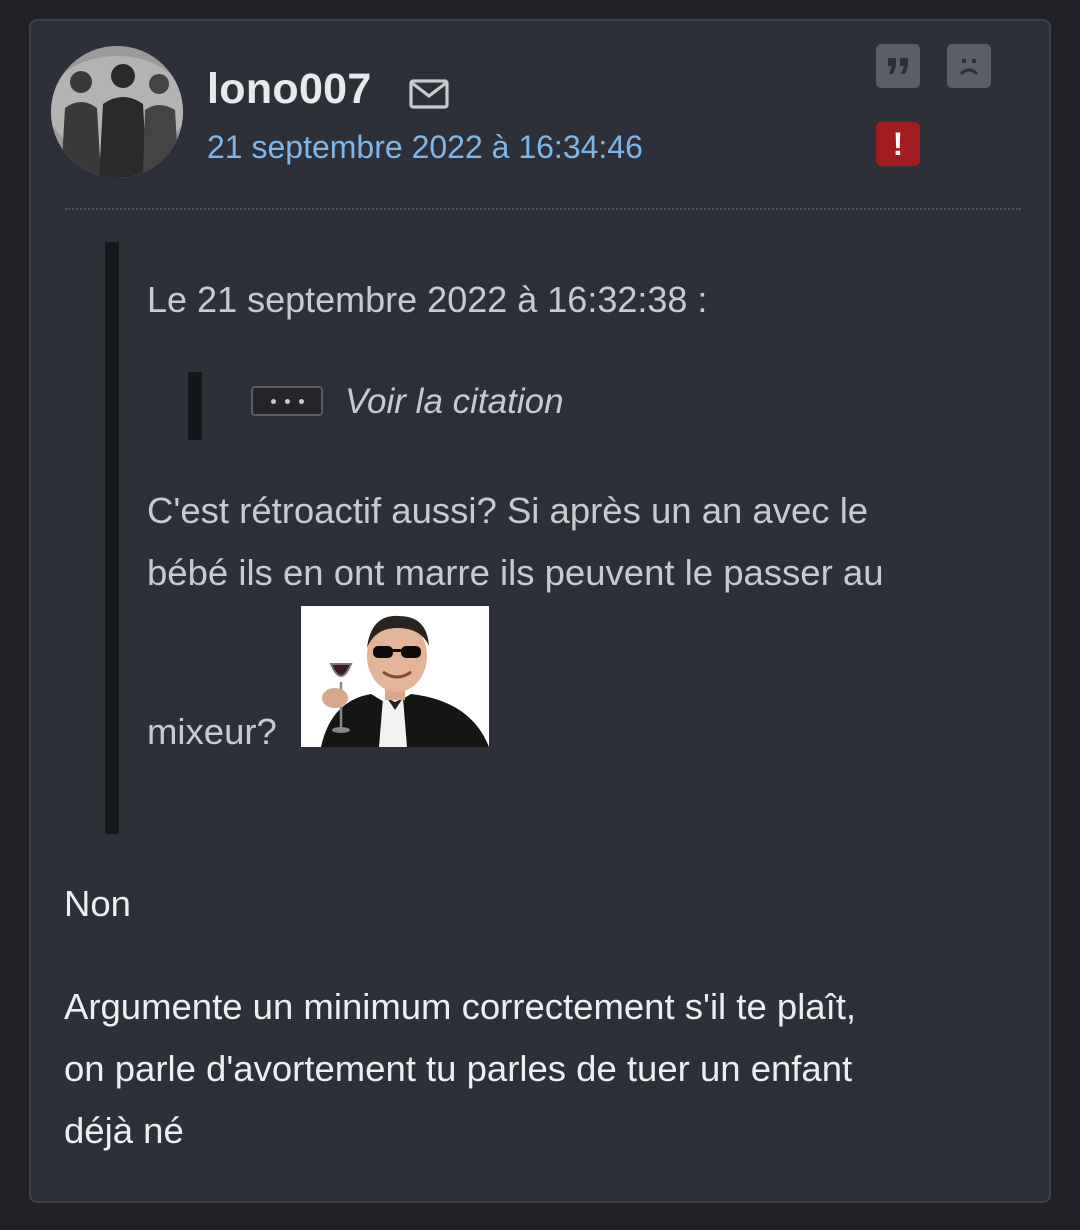 This screenshot has width=1080, height=1230. I want to click on envelope-icon, so click(429, 94).